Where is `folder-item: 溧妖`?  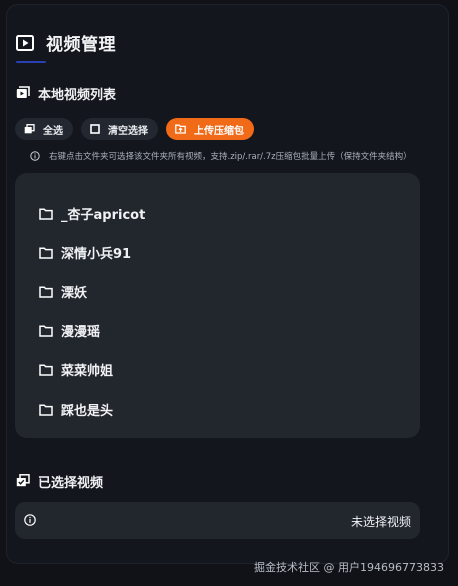
folder-item: 溧妖 is located at coordinates (63, 291).